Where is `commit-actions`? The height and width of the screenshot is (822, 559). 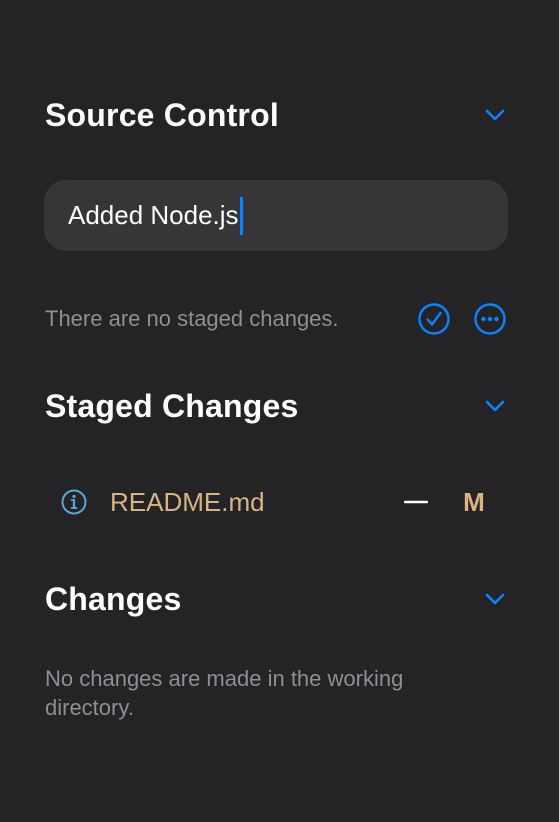
commit-actions is located at coordinates (462, 319).